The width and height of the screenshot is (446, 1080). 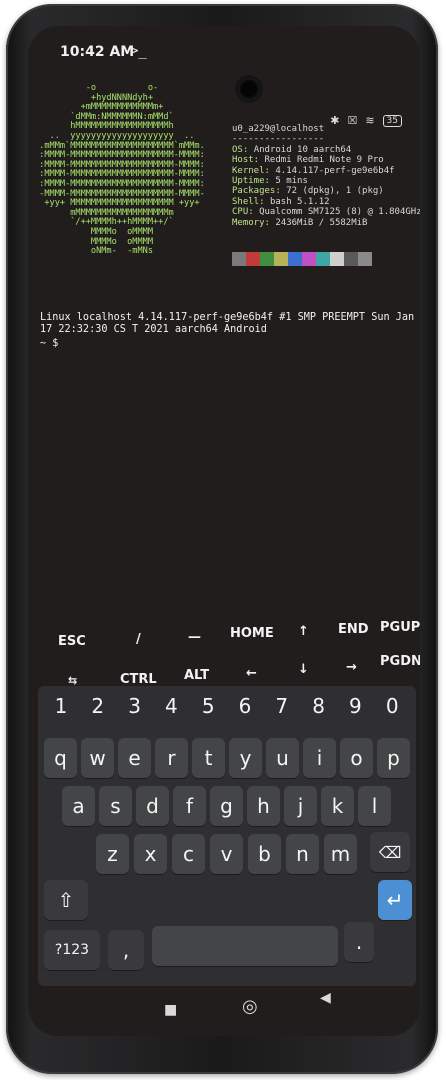 I want to click on letter-key-c: c, so click(x=188, y=854).